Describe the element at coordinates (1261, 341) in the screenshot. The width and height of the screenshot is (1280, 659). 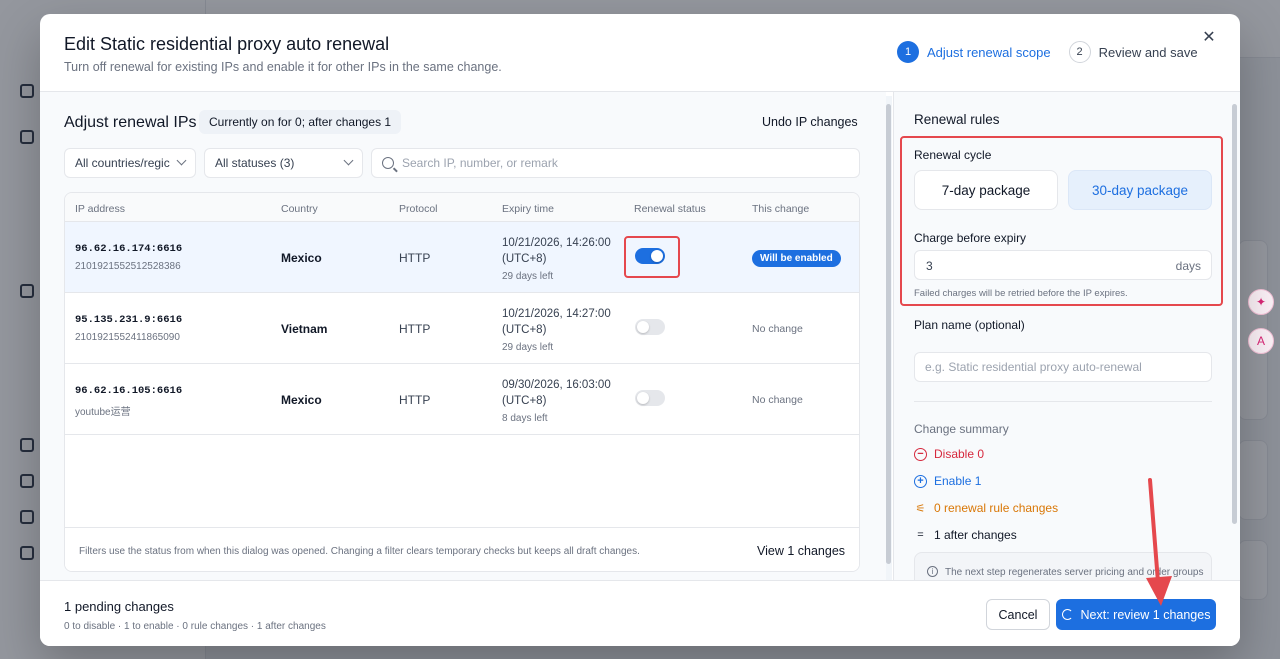
I see `translate-icon: A` at that location.